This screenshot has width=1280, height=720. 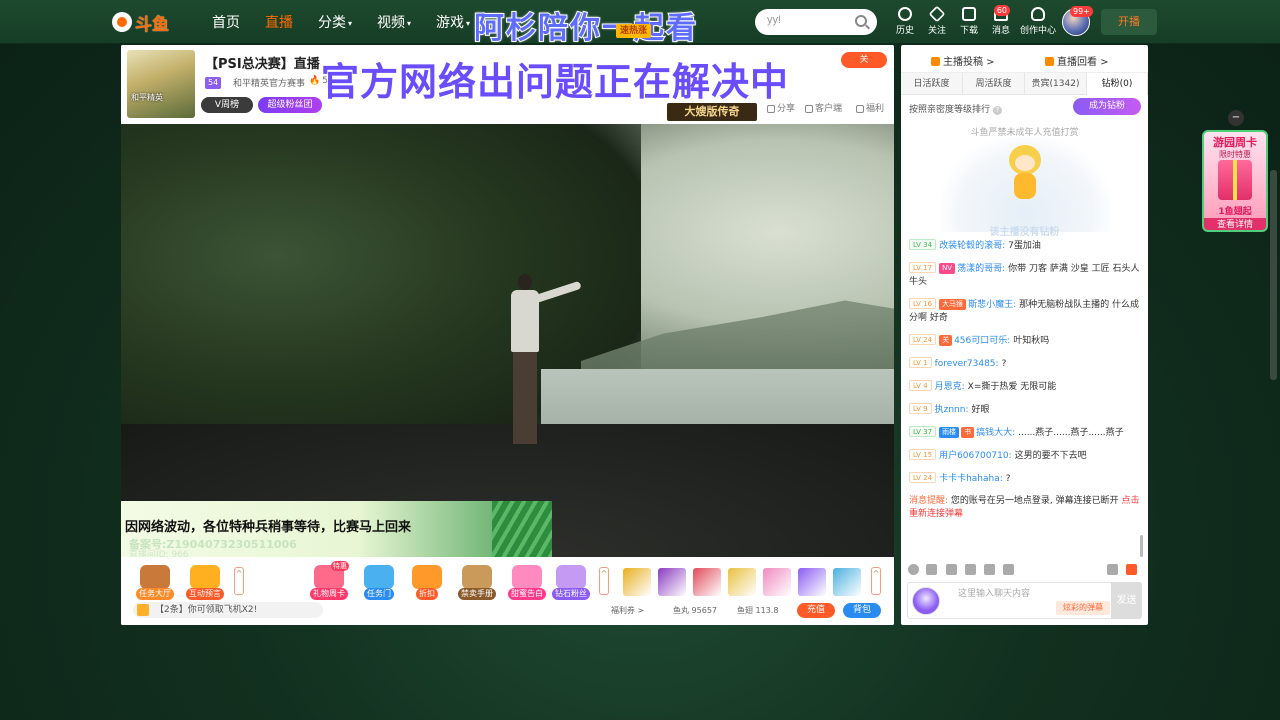 What do you see at coordinates (970, 569) in the screenshot?
I see `color-icon` at bounding box center [970, 569].